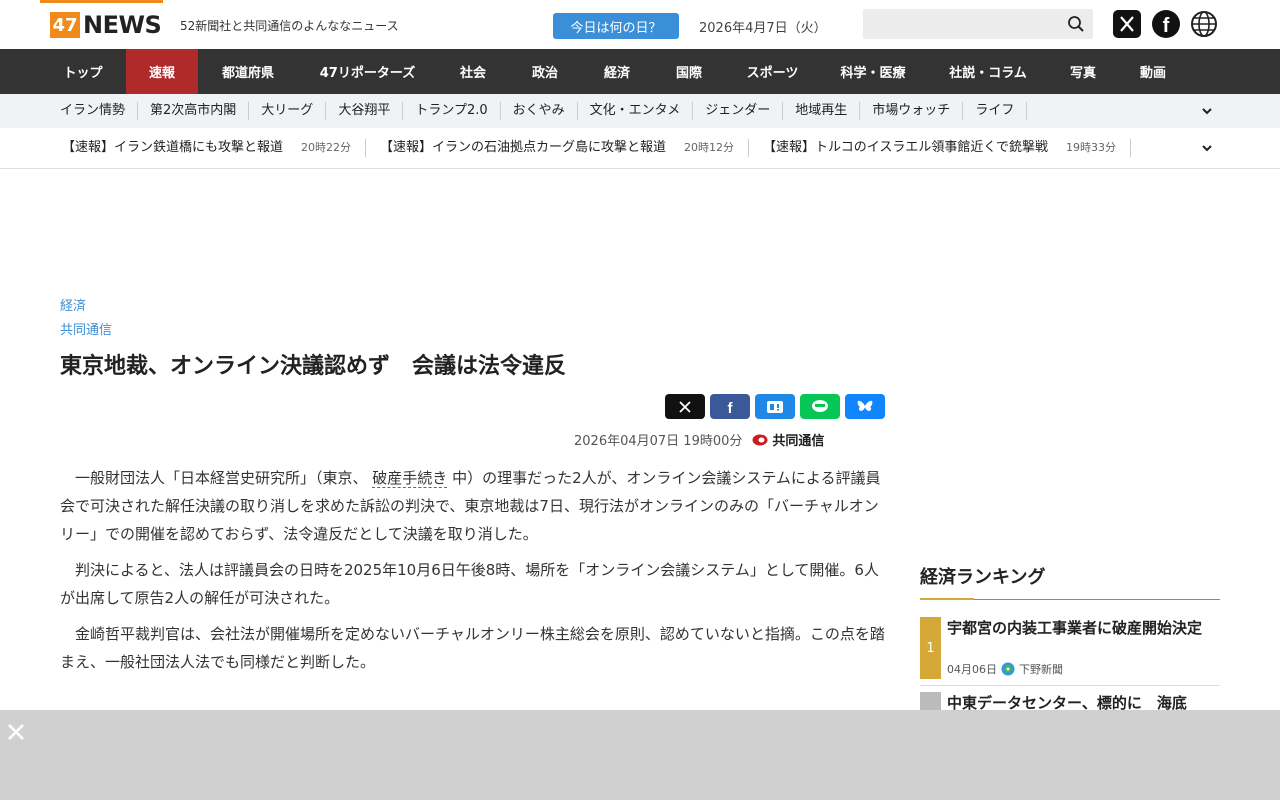  I want to click on share-hatena-button, so click(775, 406).